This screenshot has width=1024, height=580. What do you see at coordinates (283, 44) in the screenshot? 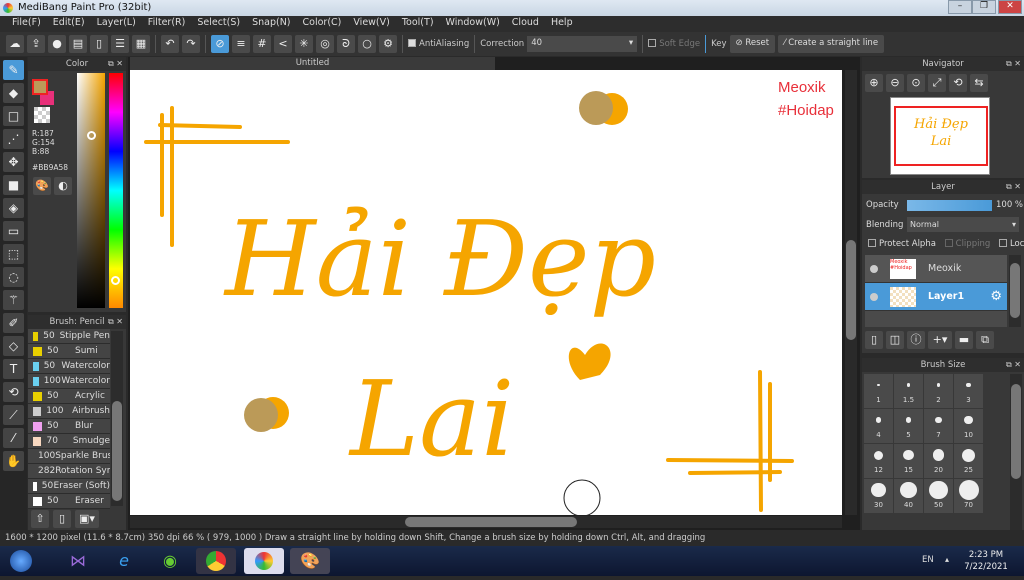
I see `snap-vanish-icon: <` at bounding box center [283, 44].